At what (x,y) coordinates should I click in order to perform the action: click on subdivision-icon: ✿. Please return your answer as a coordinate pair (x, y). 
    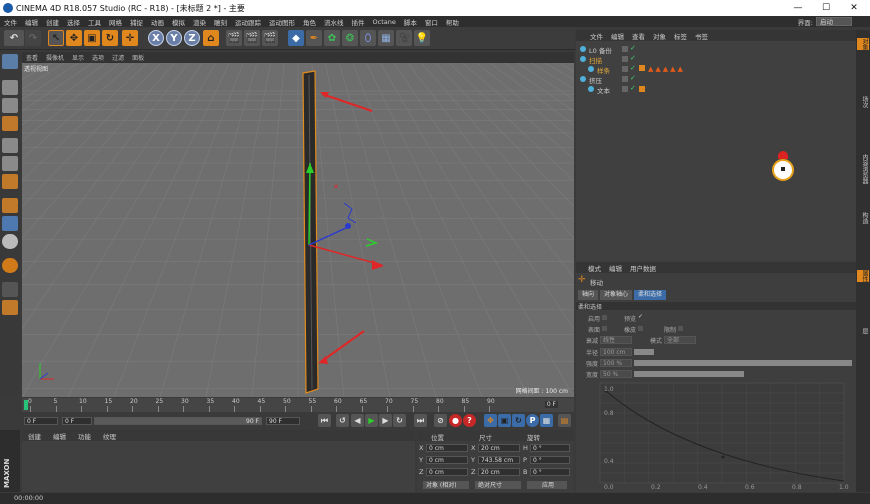
    Looking at the image, I should click on (332, 38).